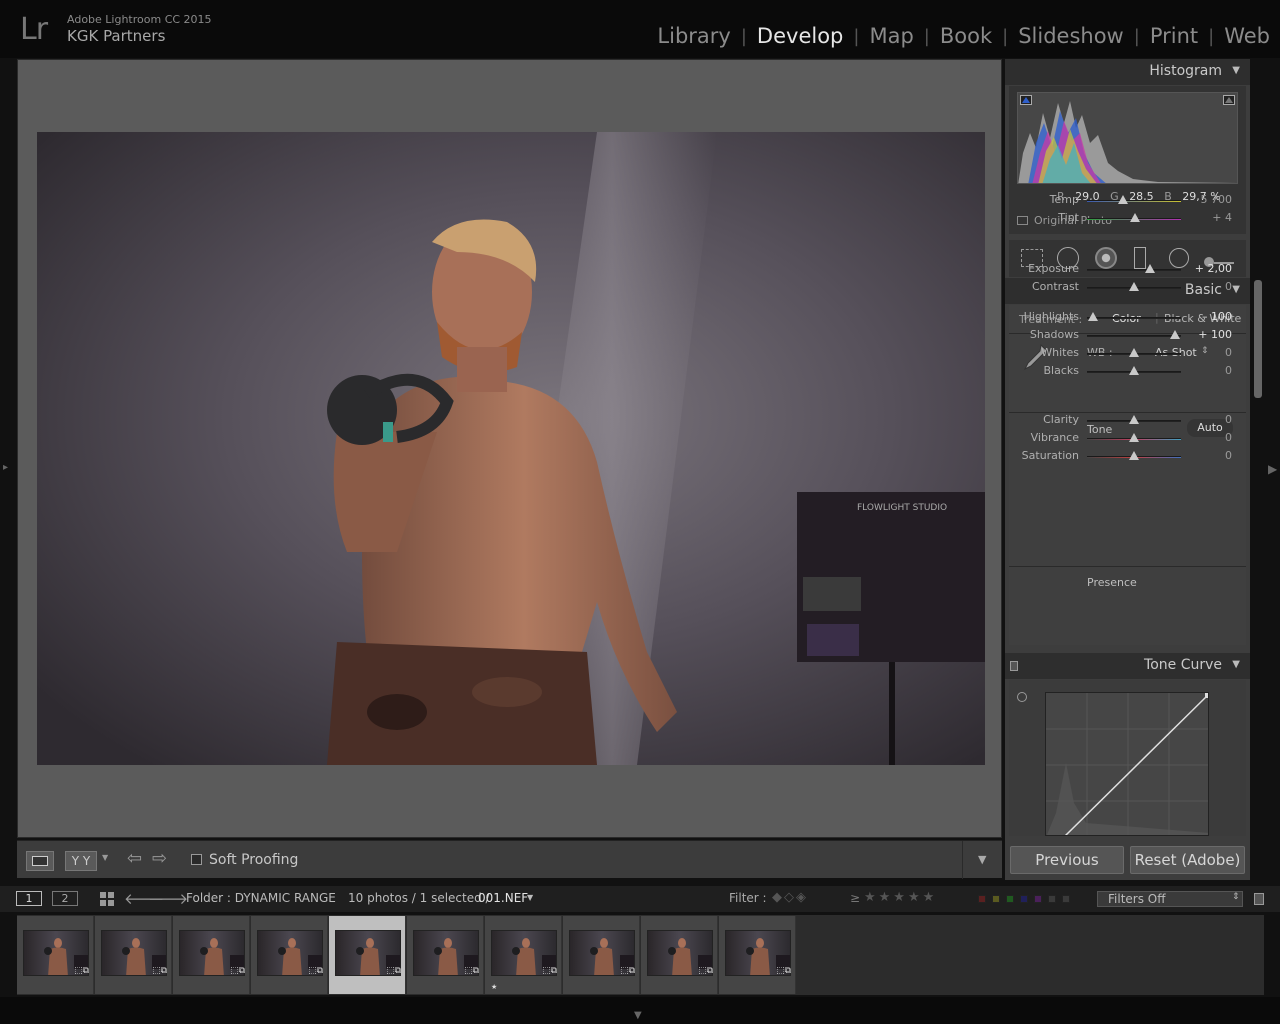 This screenshot has height=1024, width=1280. Describe the element at coordinates (168, 898) in the screenshot. I see `filmstrip-forward-arrow-icon: 🡒` at that location.